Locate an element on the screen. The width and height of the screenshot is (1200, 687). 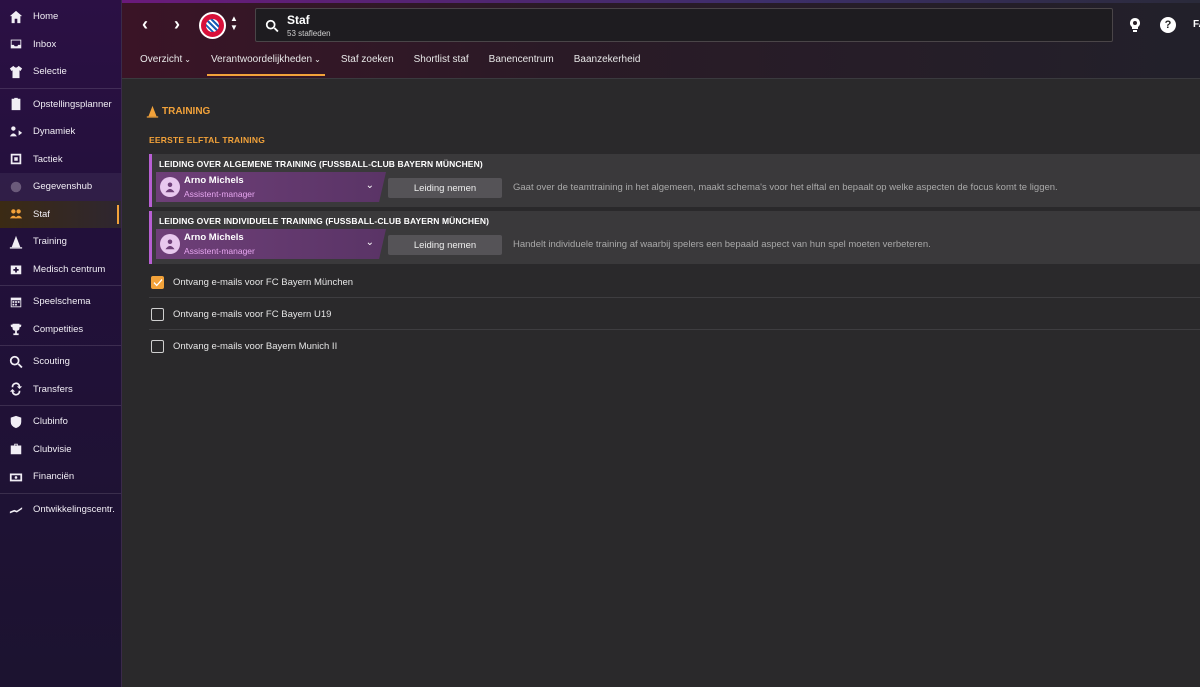
finances-icon is located at coordinates (16, 477).